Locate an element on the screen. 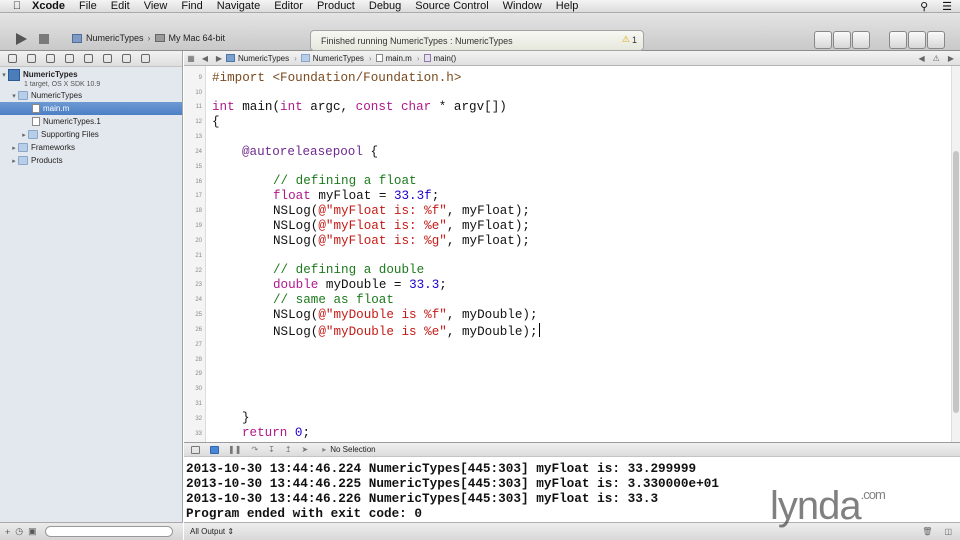 The image size is (960, 540). tree-project-row: ▾ NumericTypes is located at coordinates (91, 74).